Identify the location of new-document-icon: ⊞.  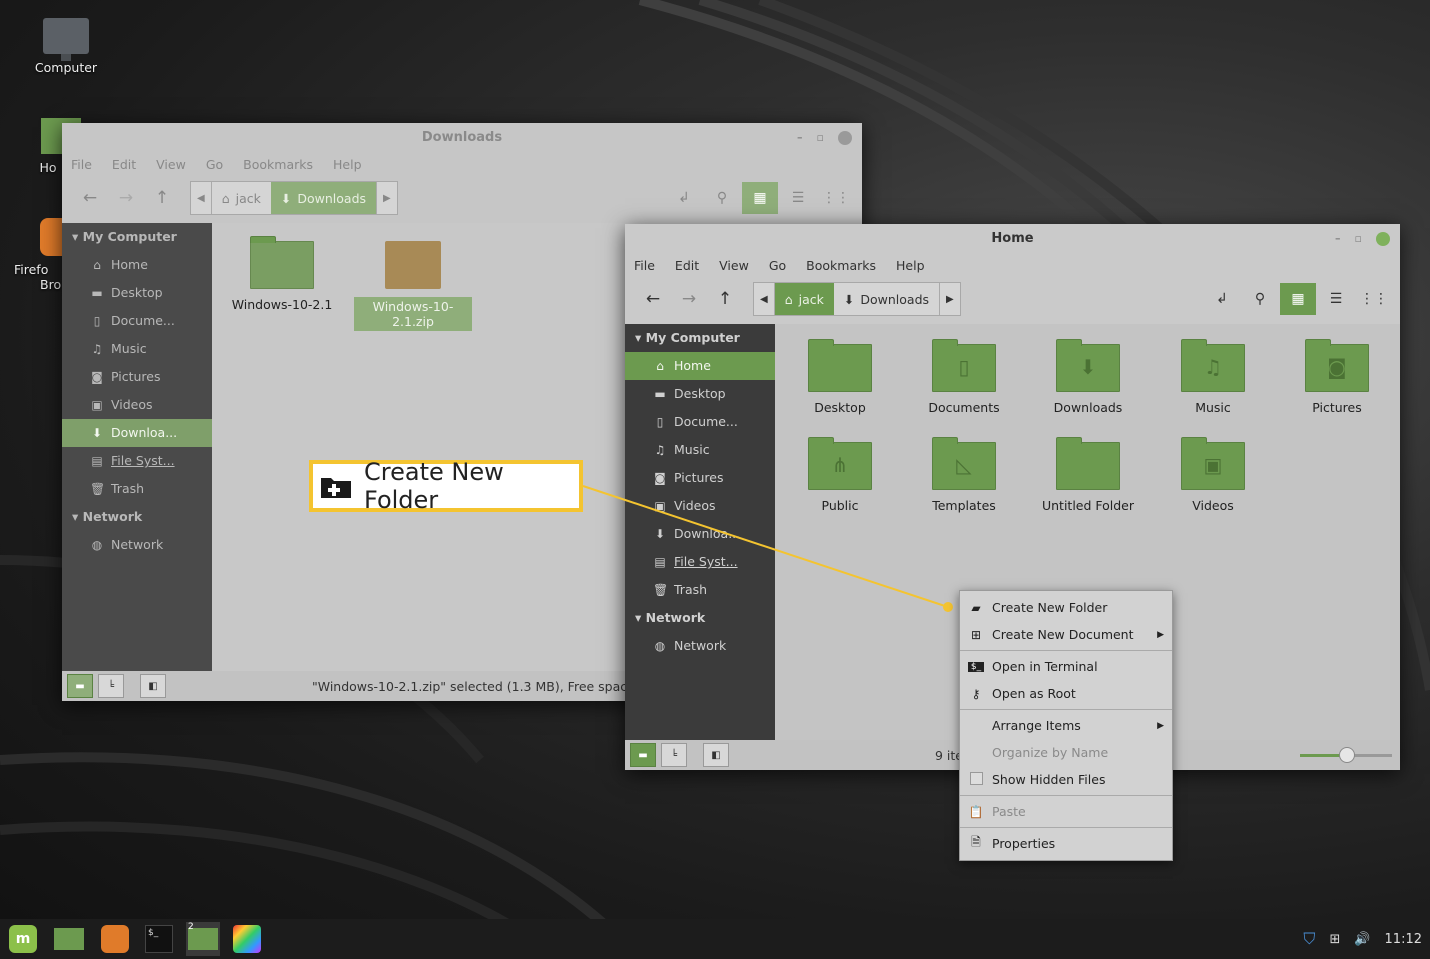
(976, 634).